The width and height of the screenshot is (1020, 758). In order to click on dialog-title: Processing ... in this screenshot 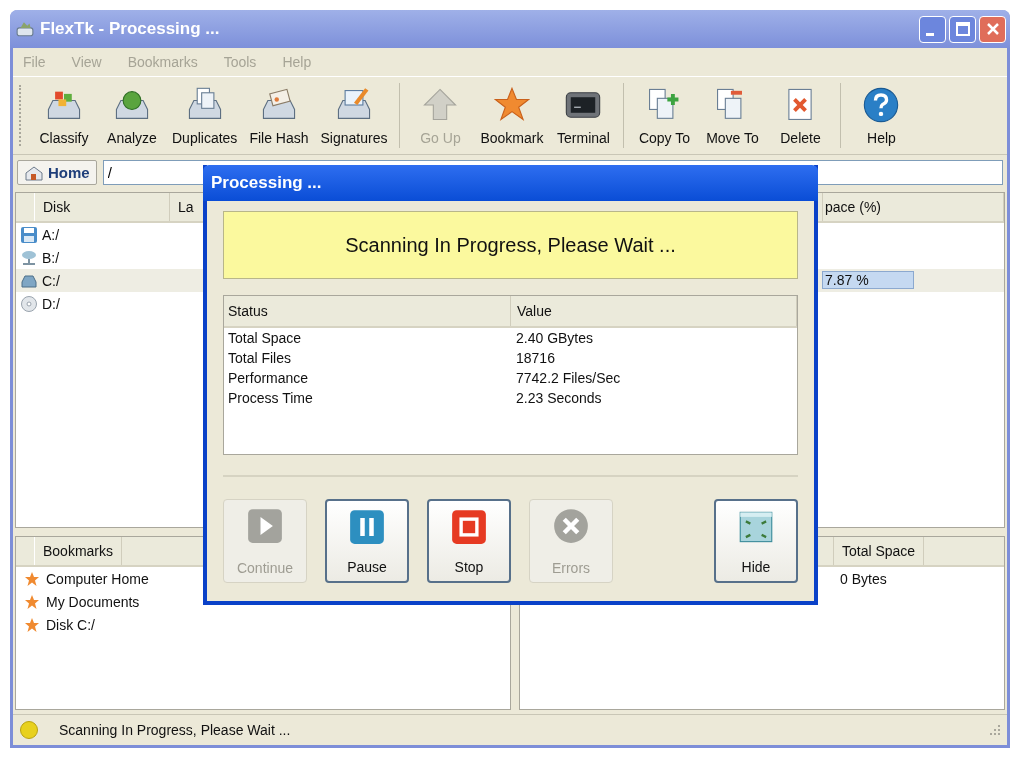, I will do `click(510, 183)`.